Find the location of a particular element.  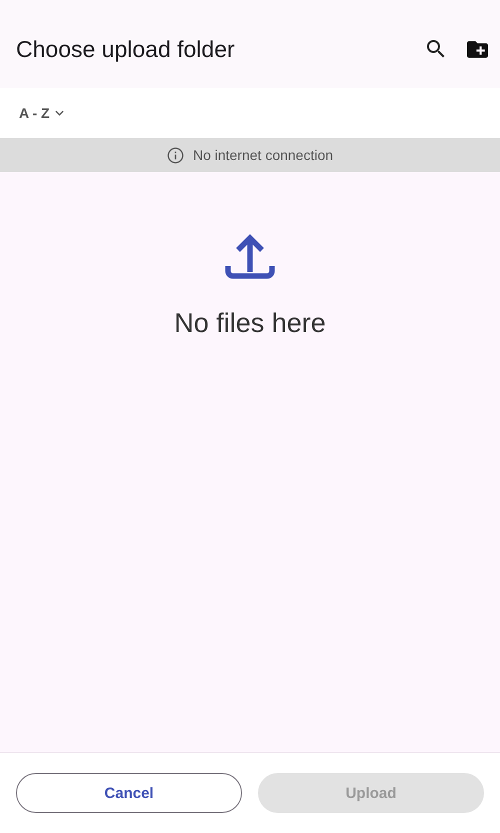

upload-icon is located at coordinates (250, 257).